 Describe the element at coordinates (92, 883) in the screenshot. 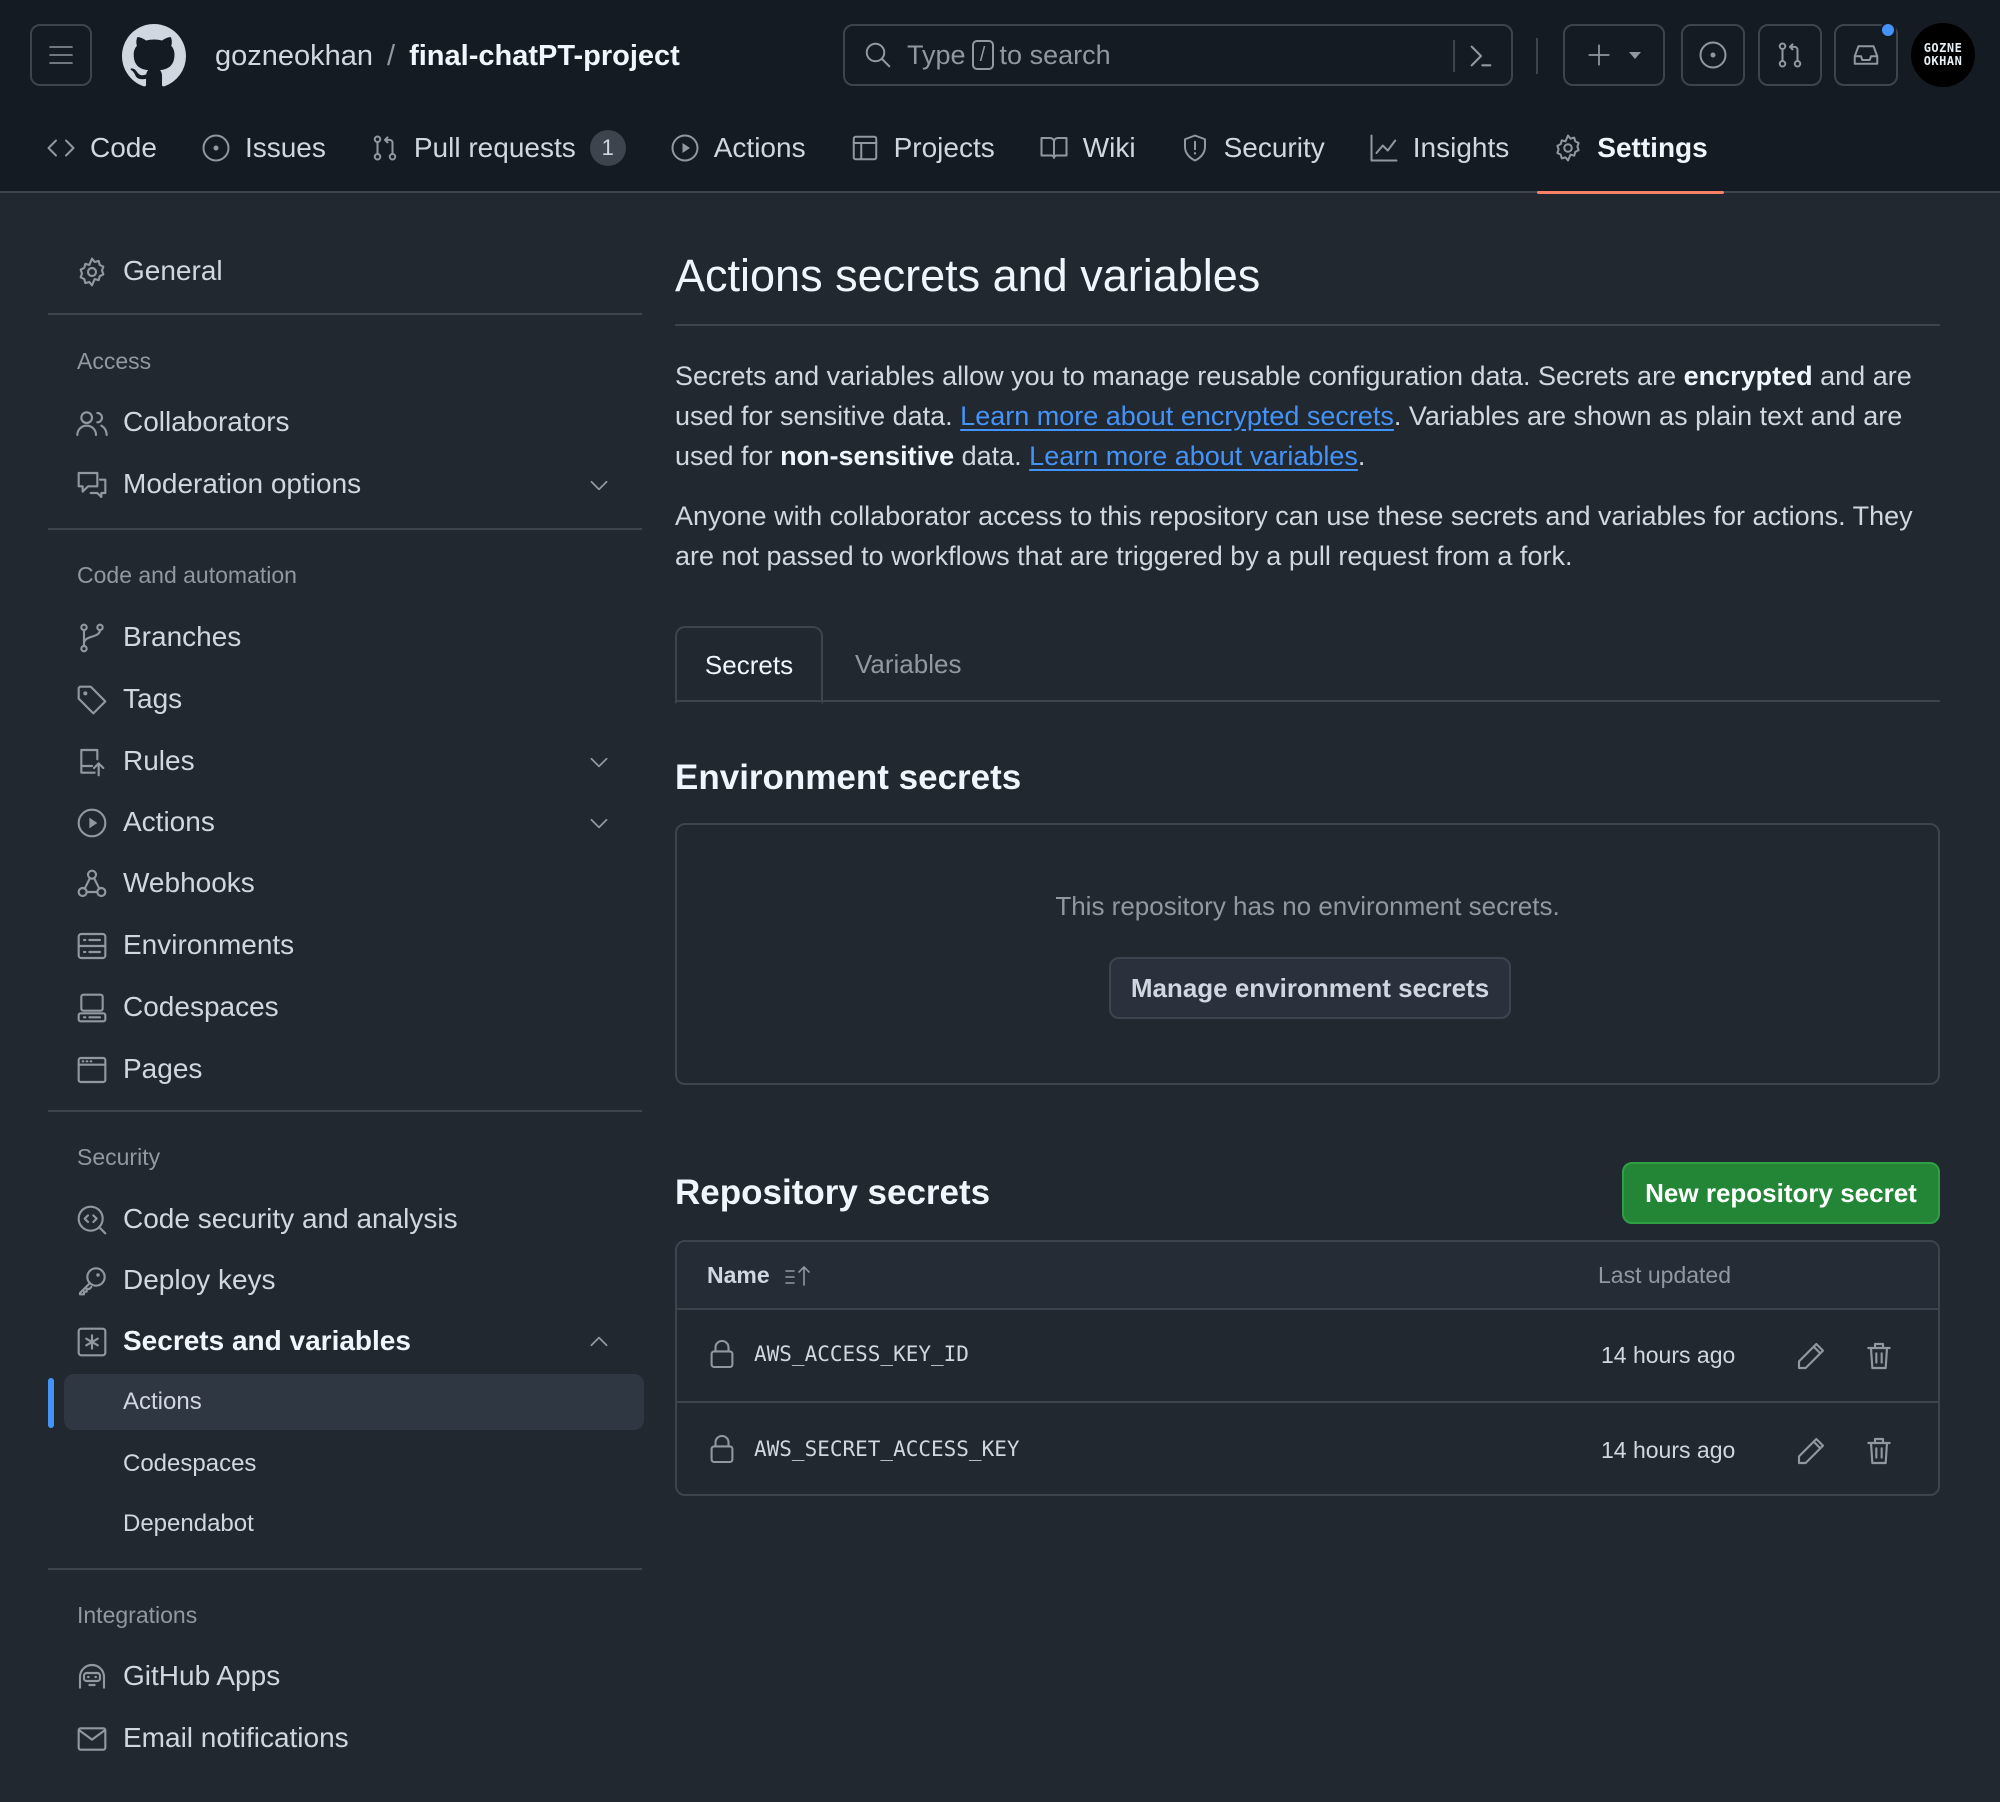

I see `webhook-icon` at that location.